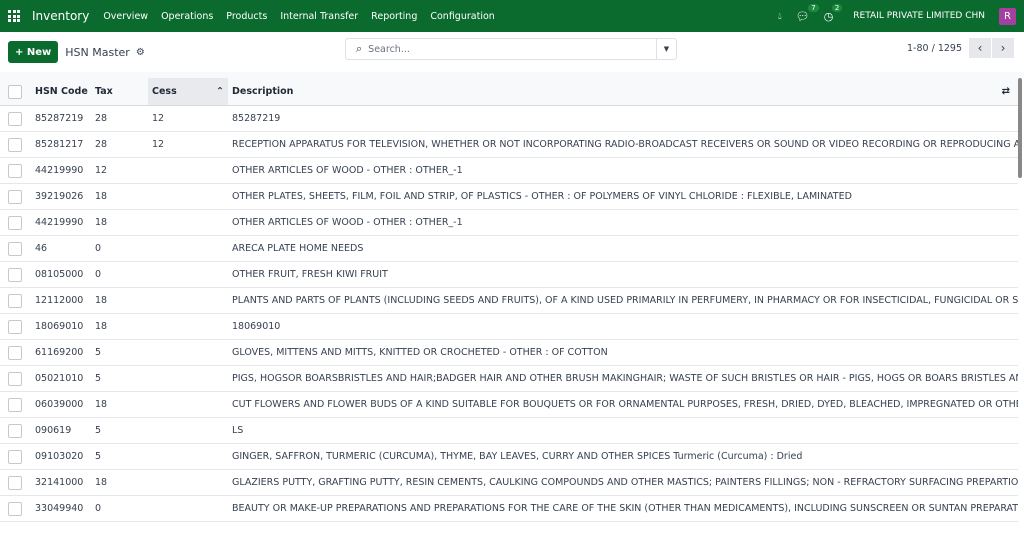 This screenshot has height=535, width=1024. I want to click on pager-value: 1-80 / 1295, so click(934, 48).